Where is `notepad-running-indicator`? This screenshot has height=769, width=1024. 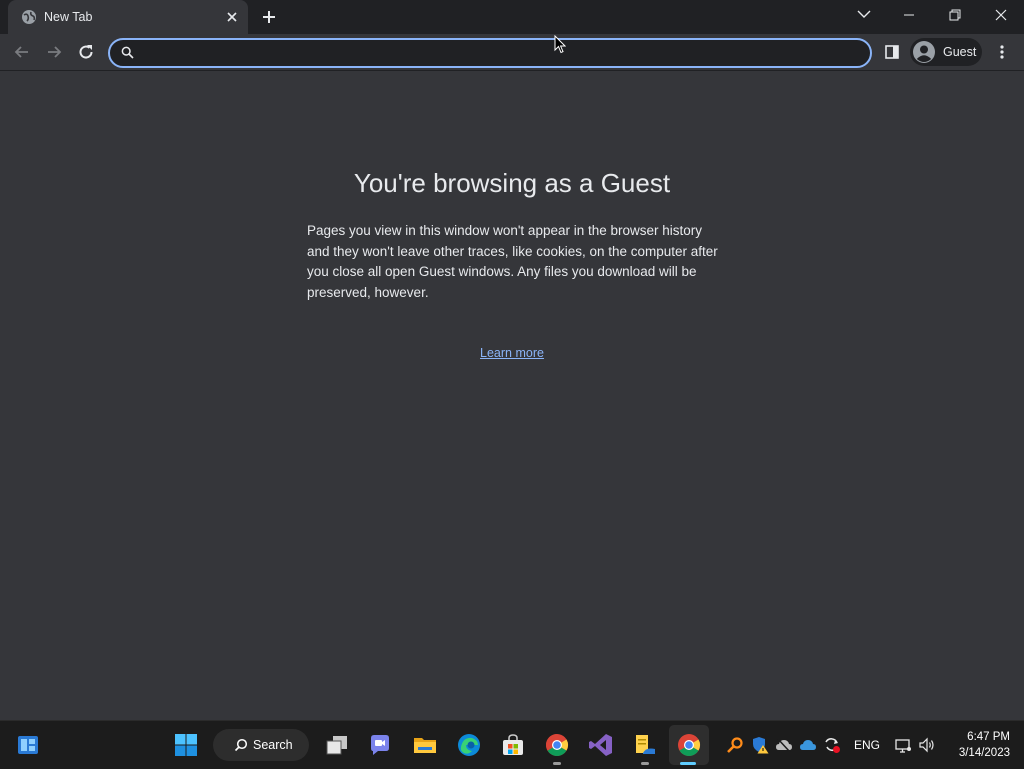
notepad-running-indicator is located at coordinates (645, 763).